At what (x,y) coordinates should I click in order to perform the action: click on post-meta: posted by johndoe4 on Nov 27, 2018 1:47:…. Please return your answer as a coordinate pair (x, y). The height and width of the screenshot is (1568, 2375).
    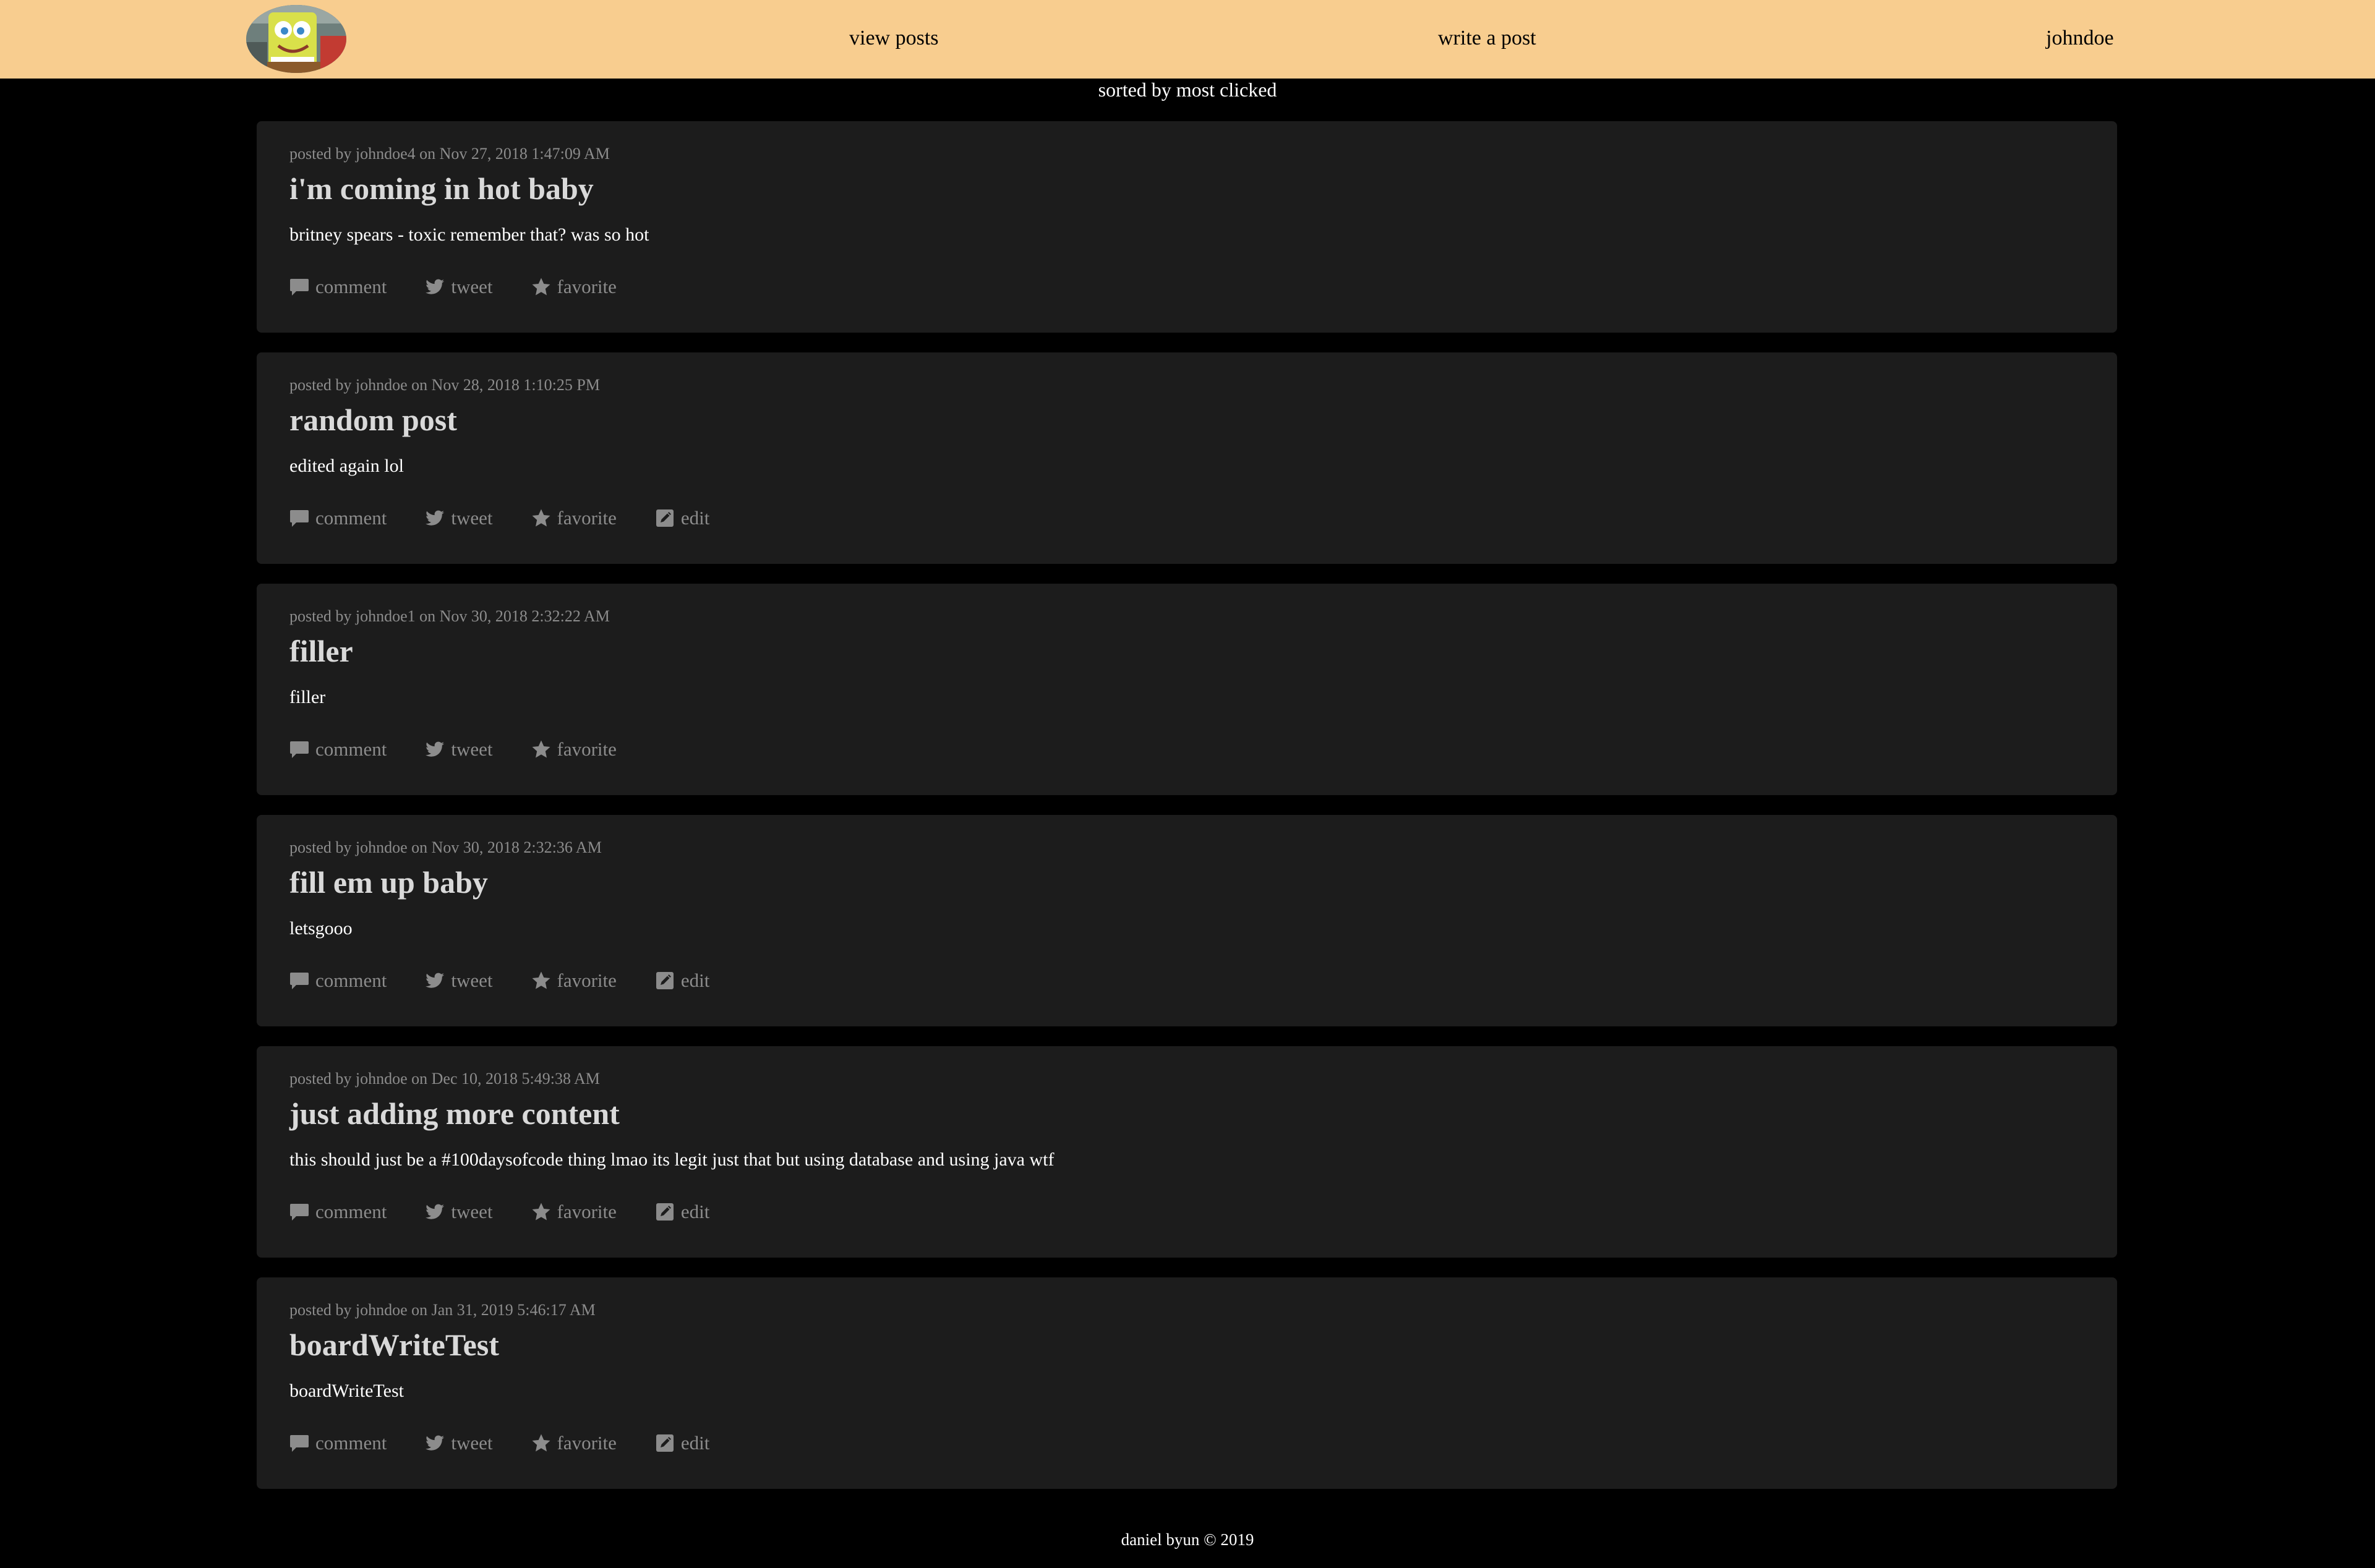
    Looking at the image, I should click on (449, 154).